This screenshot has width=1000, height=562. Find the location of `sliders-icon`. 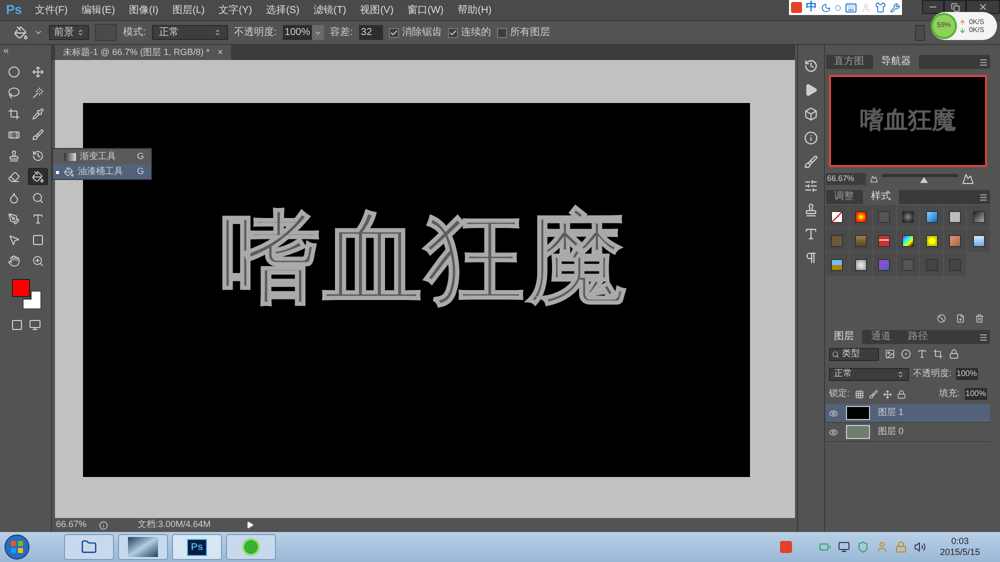

sliders-icon is located at coordinates (811, 186).